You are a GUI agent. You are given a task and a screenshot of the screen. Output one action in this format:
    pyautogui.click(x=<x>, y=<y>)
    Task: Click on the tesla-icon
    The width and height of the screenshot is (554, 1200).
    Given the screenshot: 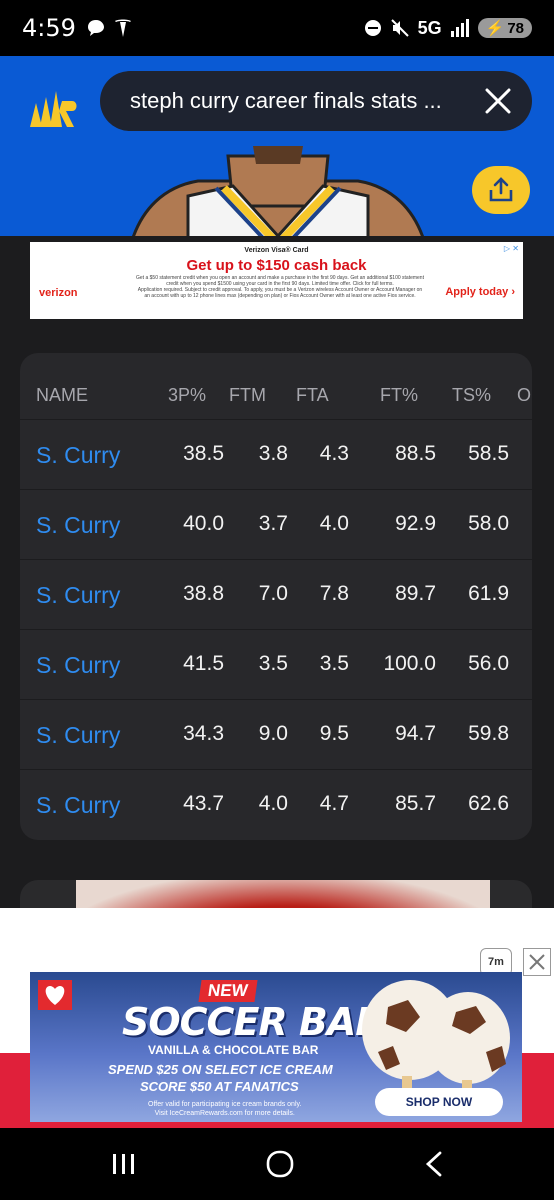 What is the action you would take?
    pyautogui.click(x=122, y=28)
    